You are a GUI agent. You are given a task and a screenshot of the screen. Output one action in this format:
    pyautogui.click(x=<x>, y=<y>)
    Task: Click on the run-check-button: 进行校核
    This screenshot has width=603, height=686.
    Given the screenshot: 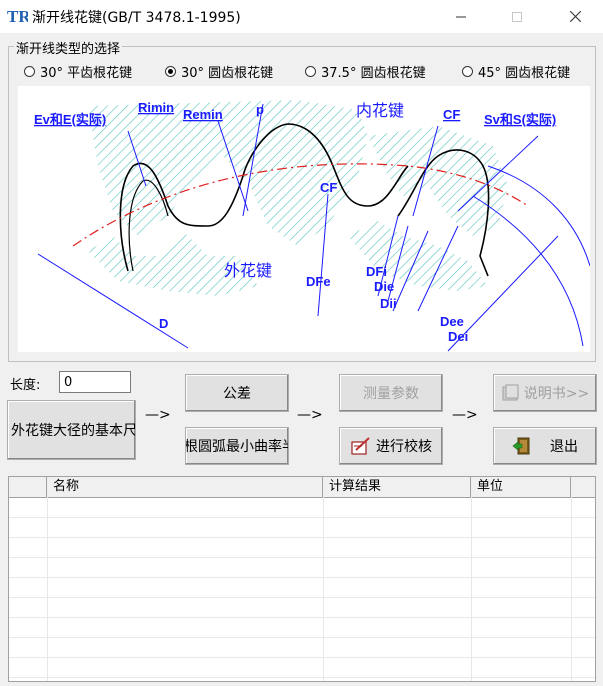 What is the action you would take?
    pyautogui.click(x=391, y=446)
    